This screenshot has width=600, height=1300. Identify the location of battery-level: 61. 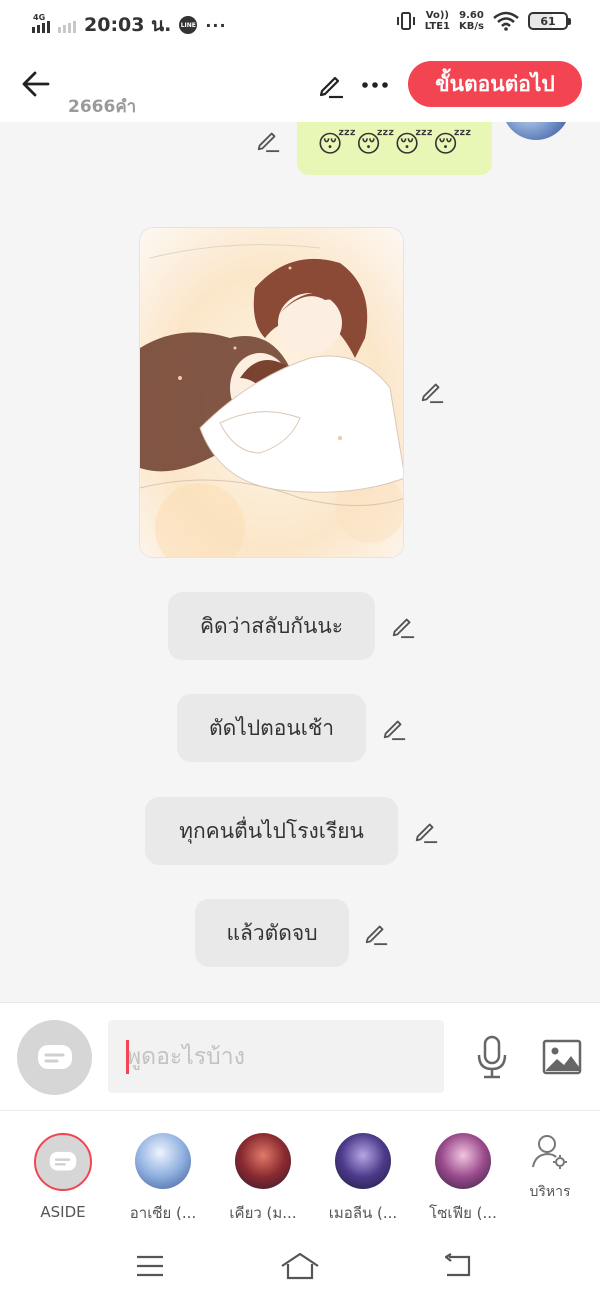
(548, 21).